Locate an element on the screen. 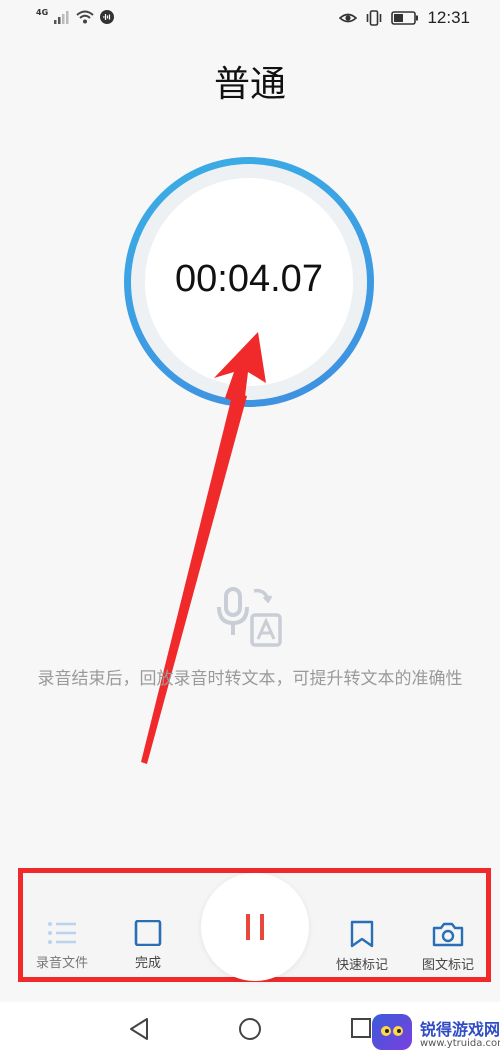  annotation-arrow-shaft is located at coordinates (194, 578).